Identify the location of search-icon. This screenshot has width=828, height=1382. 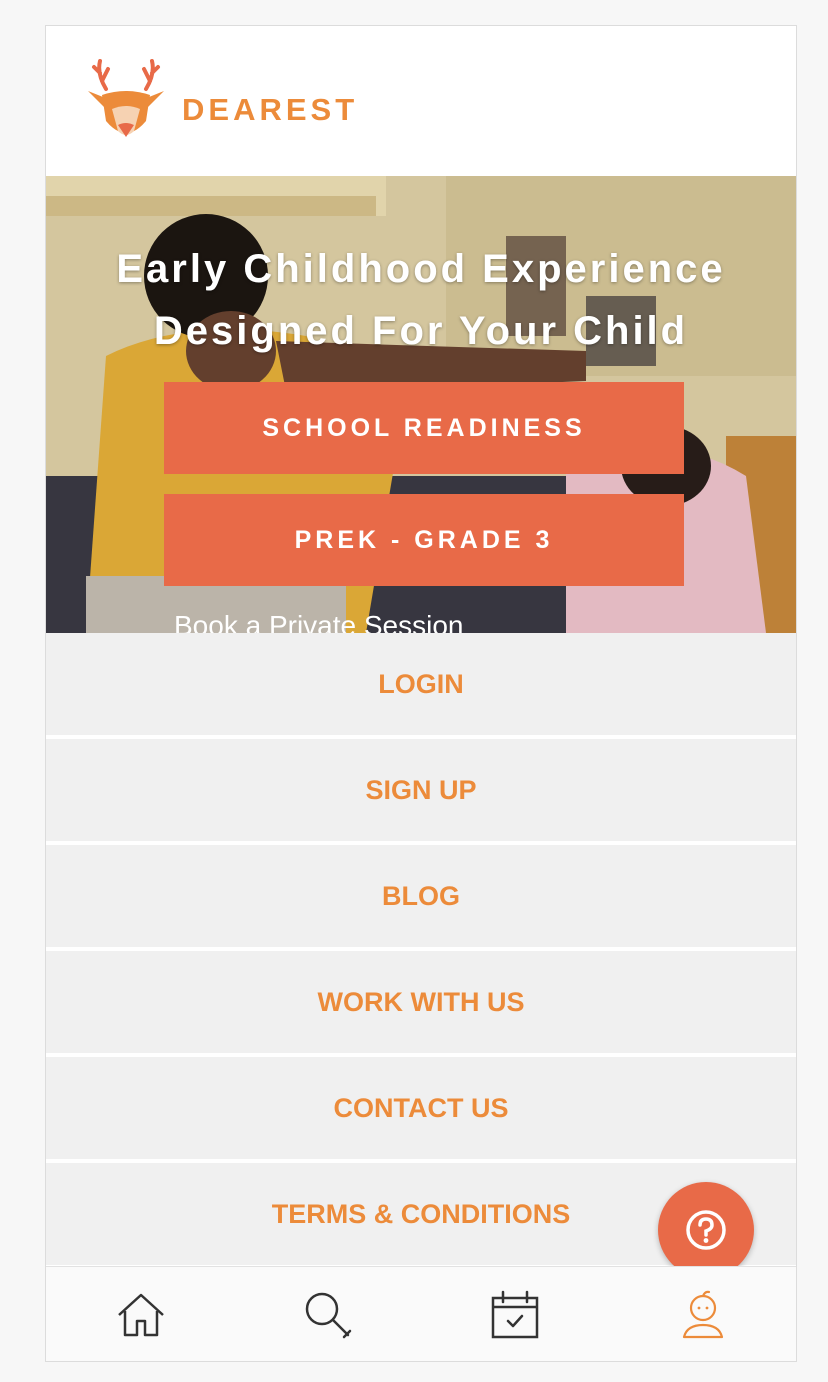
(328, 1315).